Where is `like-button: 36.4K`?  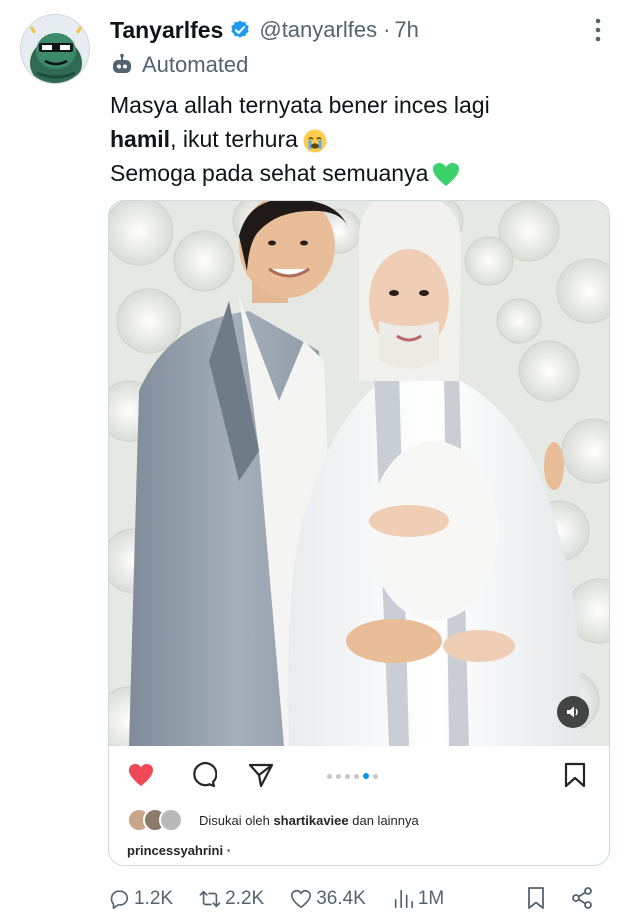
like-button: 36.4K is located at coordinates (328, 899).